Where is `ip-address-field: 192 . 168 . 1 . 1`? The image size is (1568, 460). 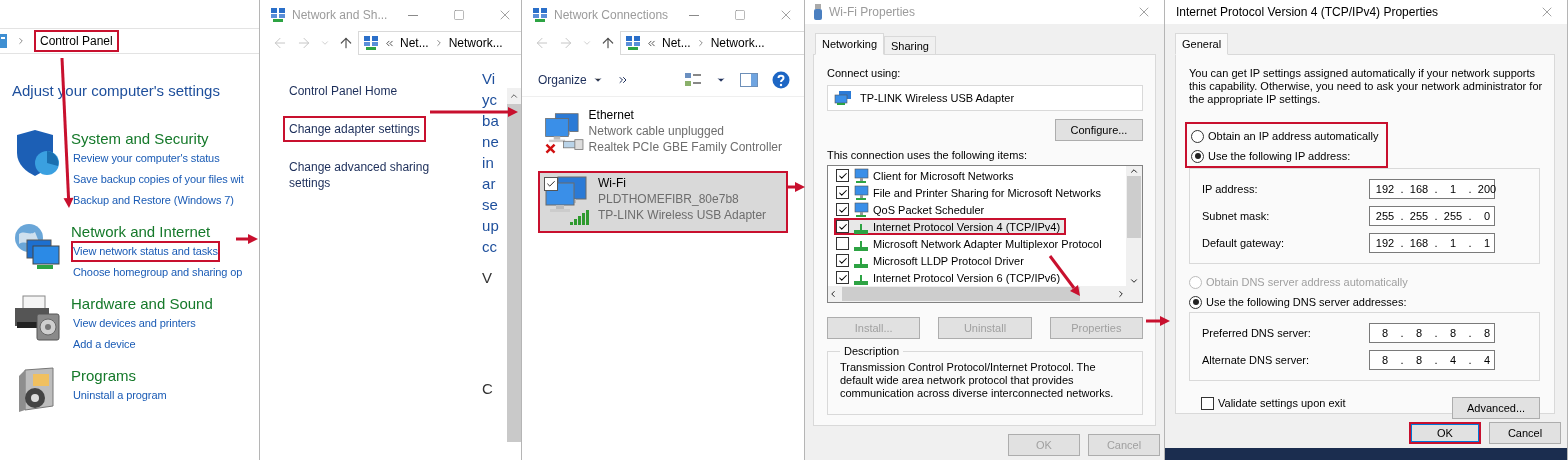
ip-address-field: 192 . 168 . 1 . 1 is located at coordinates (1432, 243).